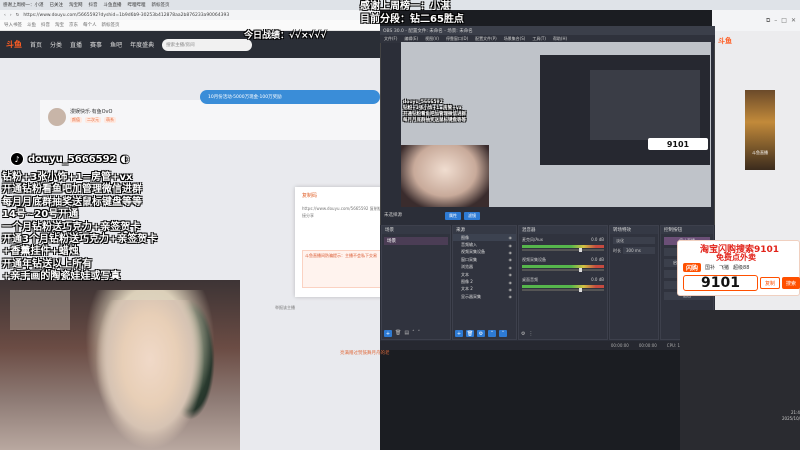 Image resolution: width=800 pixels, height=450 pixels. What do you see at coordinates (791, 415) in the screenshot?
I see `system-clock: 21:49 2025/10/1` at bounding box center [791, 415].